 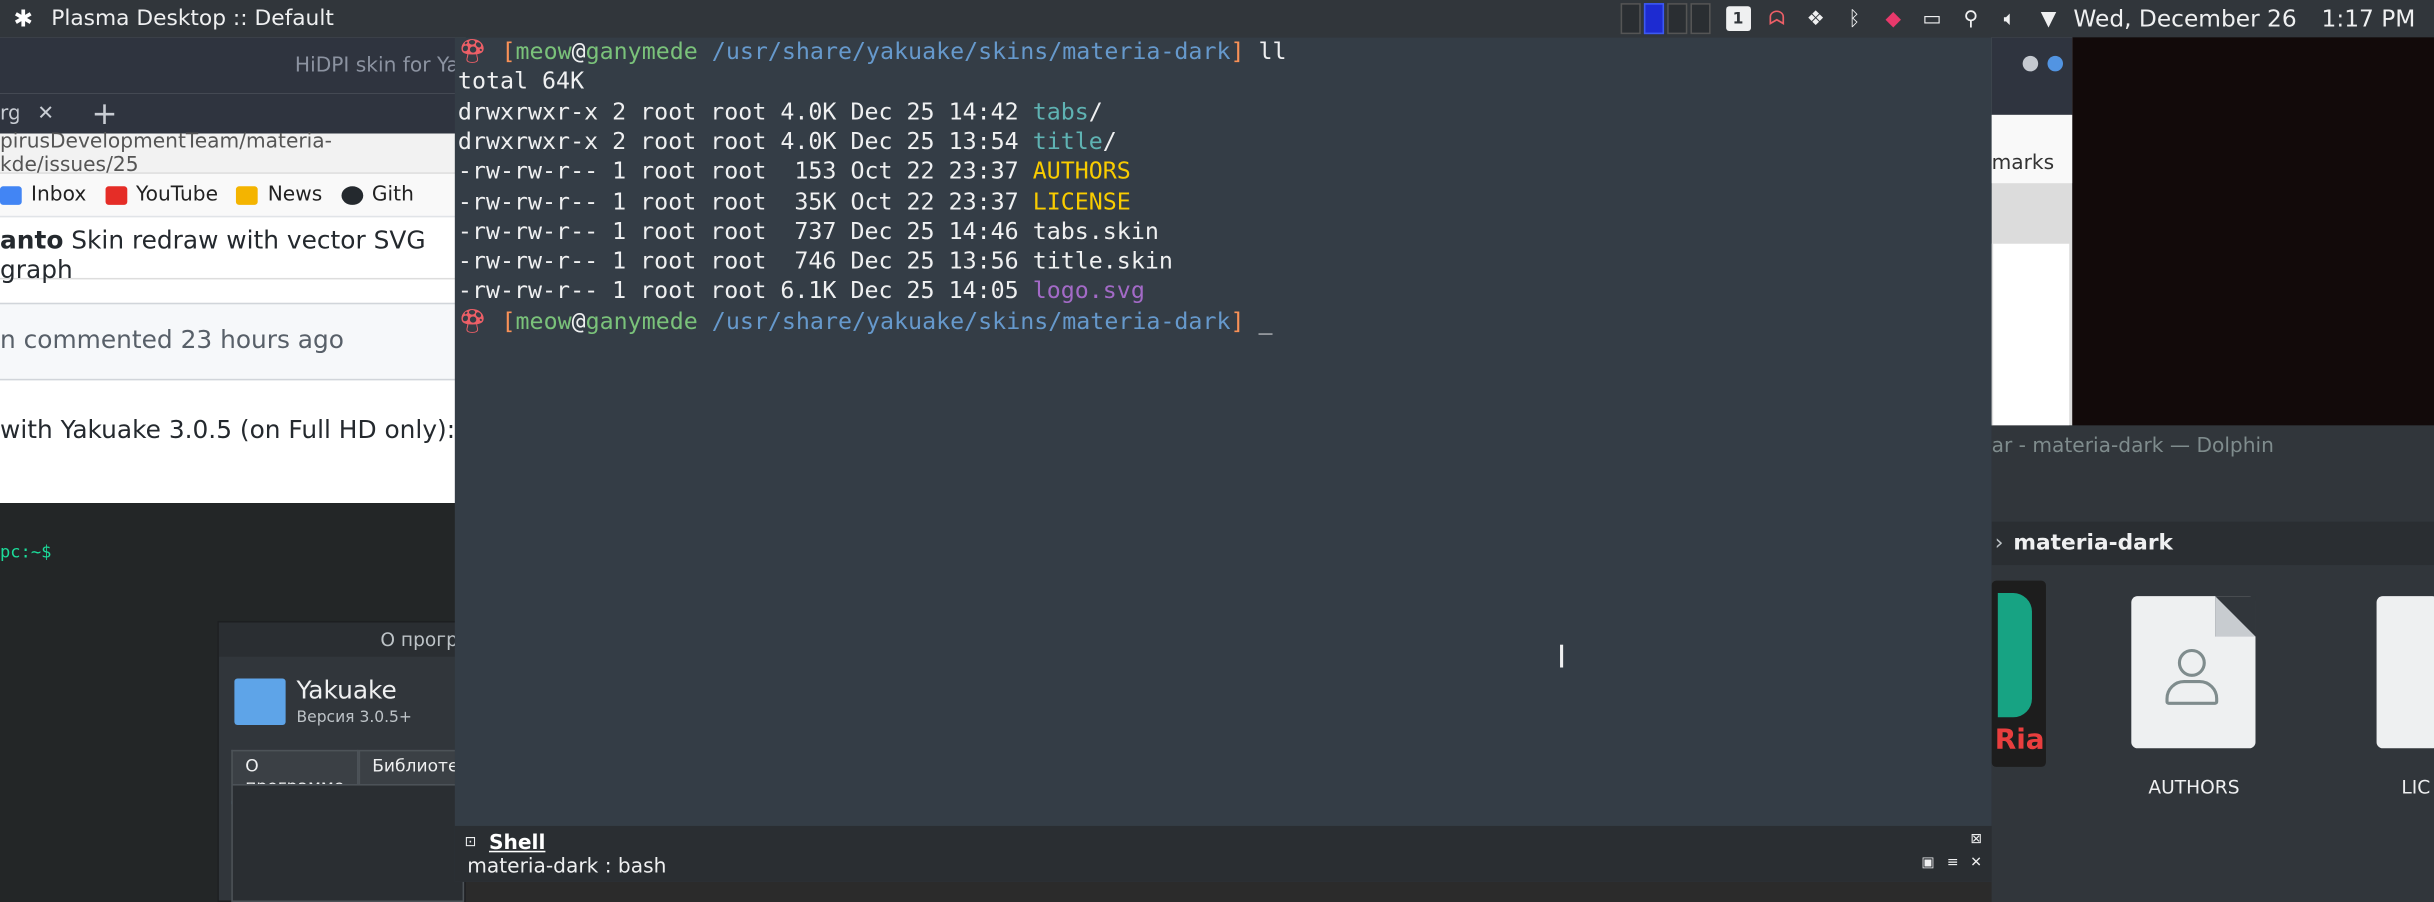 What do you see at coordinates (1815, 18) in the screenshot?
I see `dropbox-icon: ❖` at bounding box center [1815, 18].